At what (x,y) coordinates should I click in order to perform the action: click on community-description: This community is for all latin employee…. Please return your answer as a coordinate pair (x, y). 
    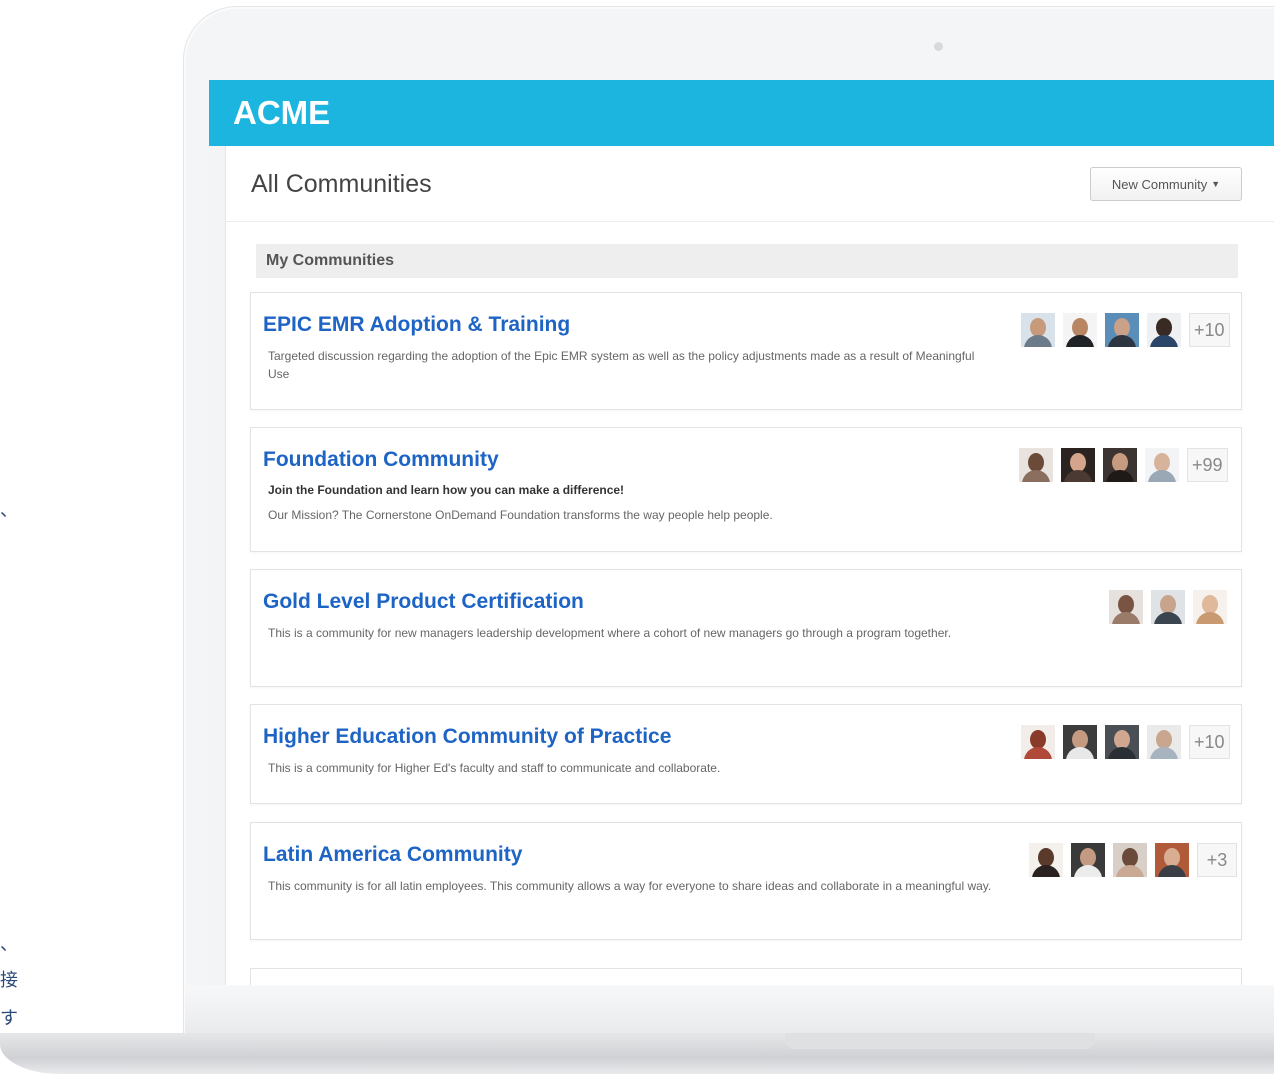
    Looking at the image, I should click on (630, 886).